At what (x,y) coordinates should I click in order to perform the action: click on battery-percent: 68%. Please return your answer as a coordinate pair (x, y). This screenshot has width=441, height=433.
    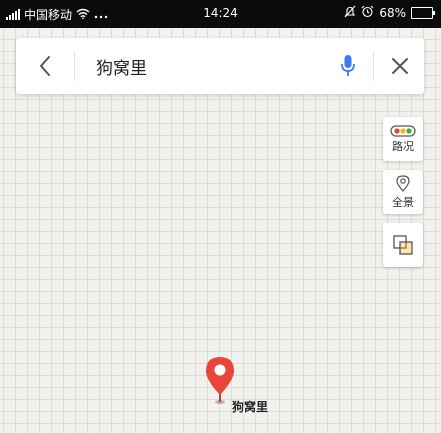
    Looking at the image, I should click on (392, 13).